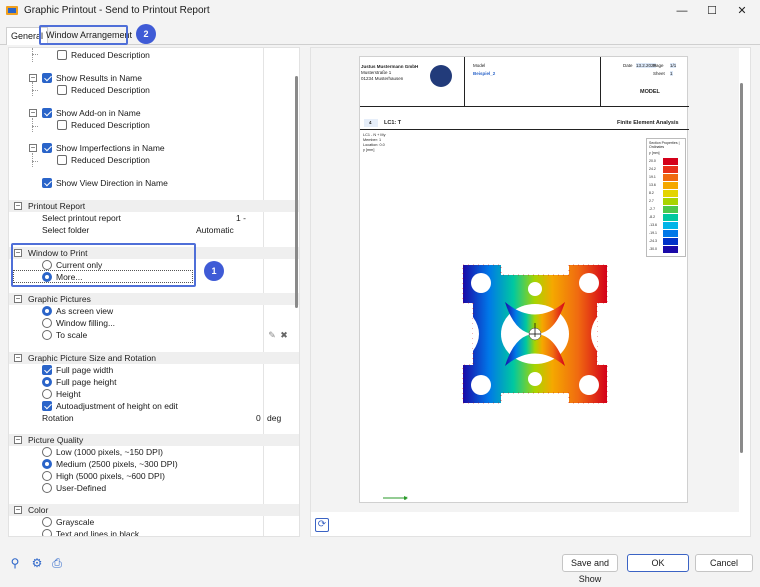 This screenshot has height=587, width=760. I want to click on settings-icon: ⚙, so click(37, 563).